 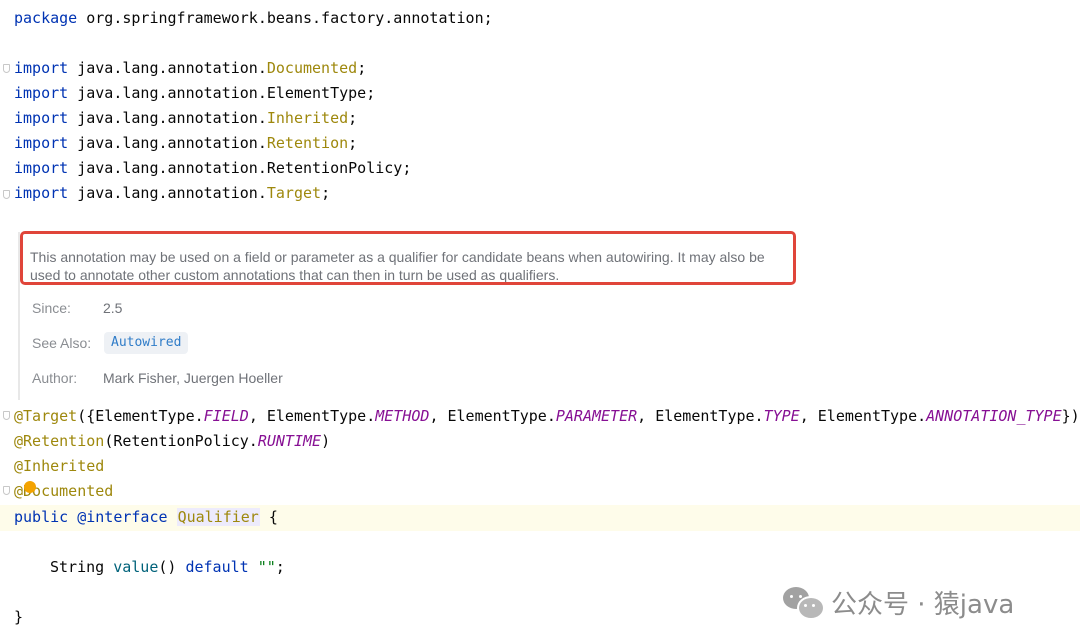 I want to click on method-semicolon: ;, so click(x=280, y=567).